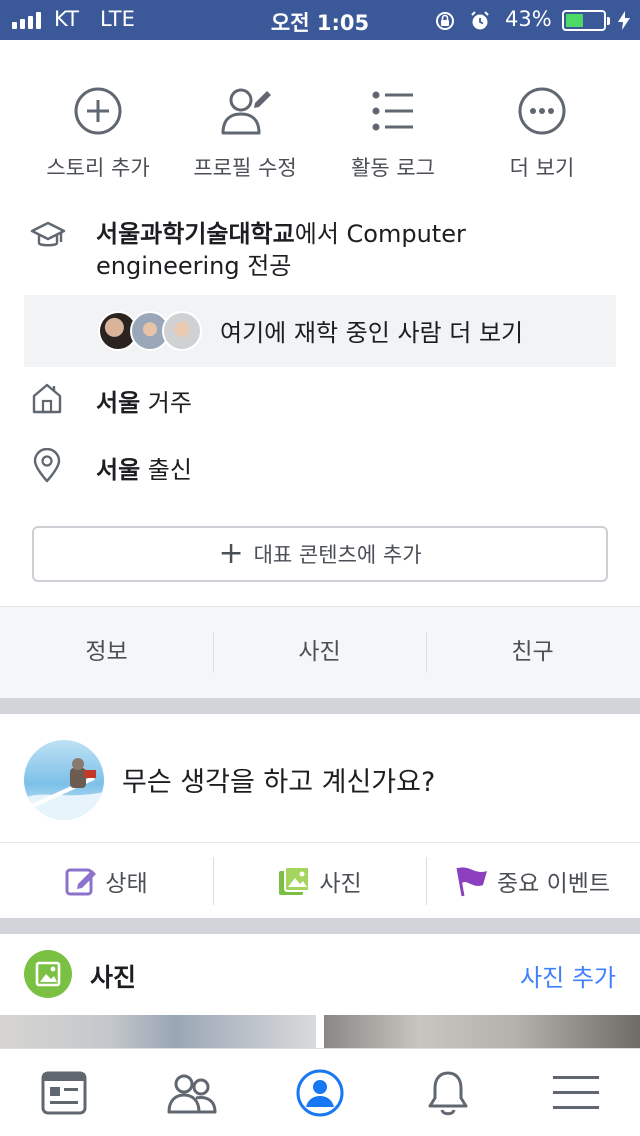 The height and width of the screenshot is (1136, 640). I want to click on photos-title: 사진, so click(113, 977).